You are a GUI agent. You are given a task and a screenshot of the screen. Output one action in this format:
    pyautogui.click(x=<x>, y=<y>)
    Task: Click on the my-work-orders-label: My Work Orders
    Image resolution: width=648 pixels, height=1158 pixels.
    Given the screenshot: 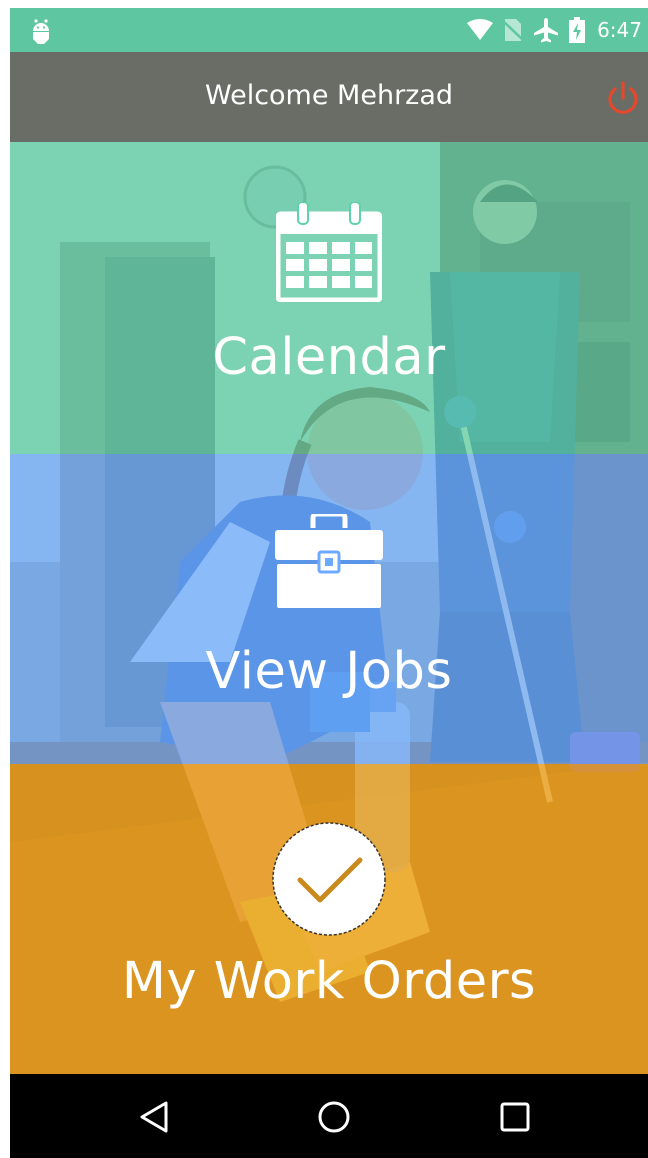 What is the action you would take?
    pyautogui.click(x=329, y=981)
    